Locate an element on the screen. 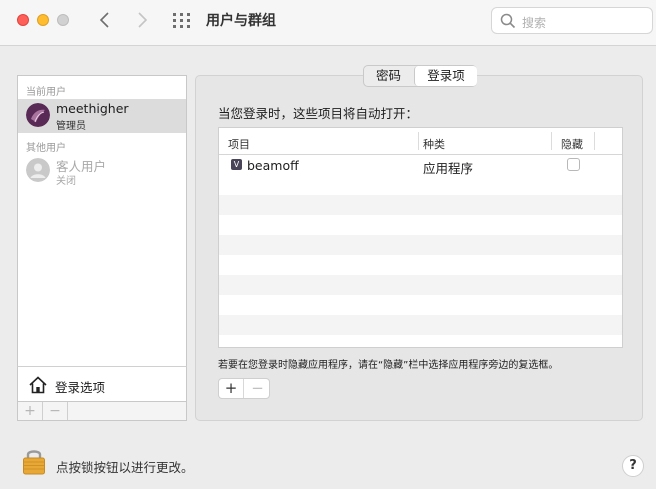 The width and height of the screenshot is (656, 489). chevron-left-icon is located at coordinates (104, 20).